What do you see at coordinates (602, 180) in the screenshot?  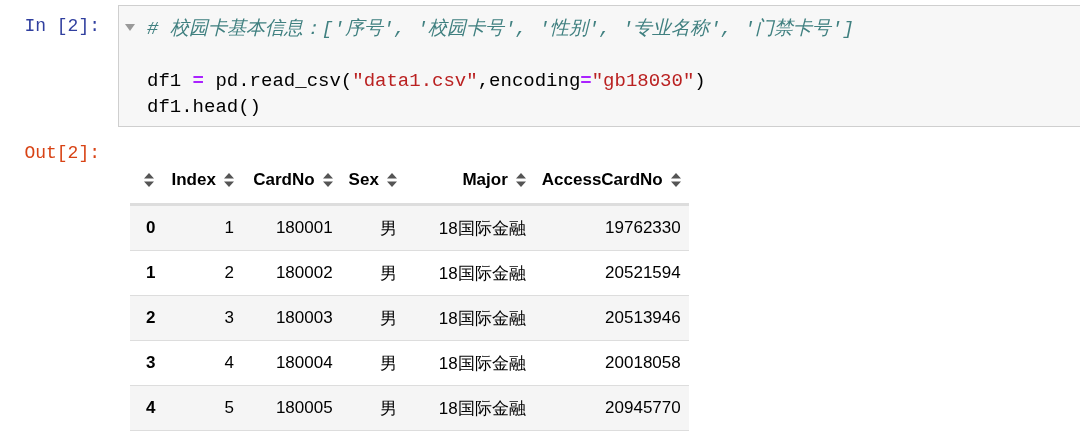 I see `column-header: AccessCardNo` at bounding box center [602, 180].